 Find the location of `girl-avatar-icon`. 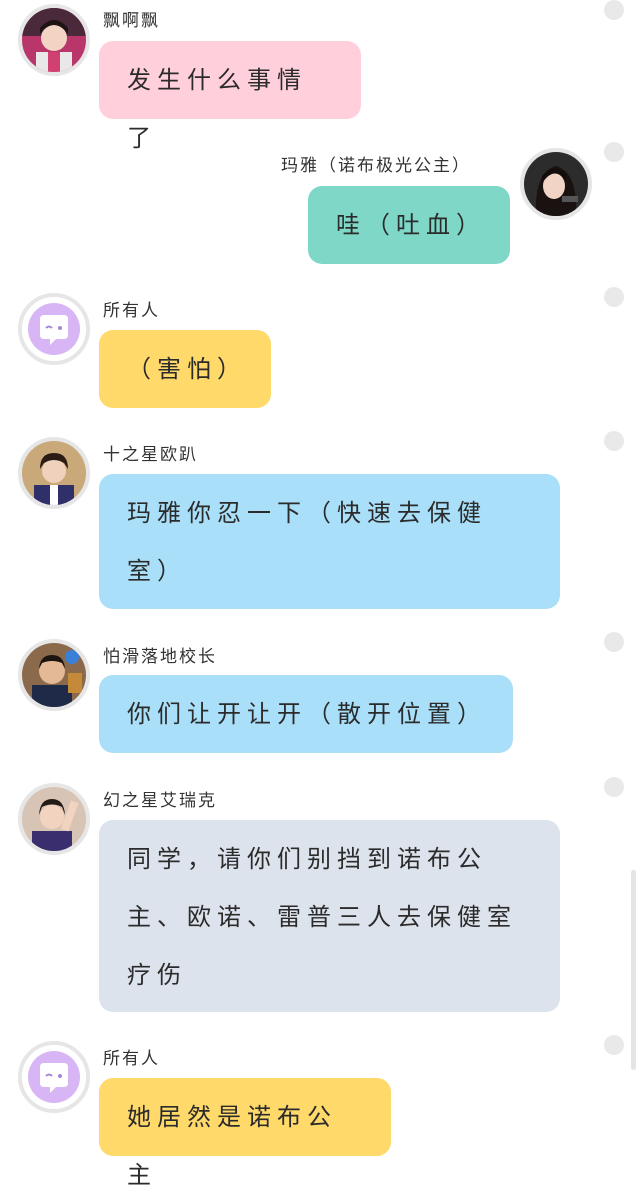

girl-avatar-icon is located at coordinates (54, 40).